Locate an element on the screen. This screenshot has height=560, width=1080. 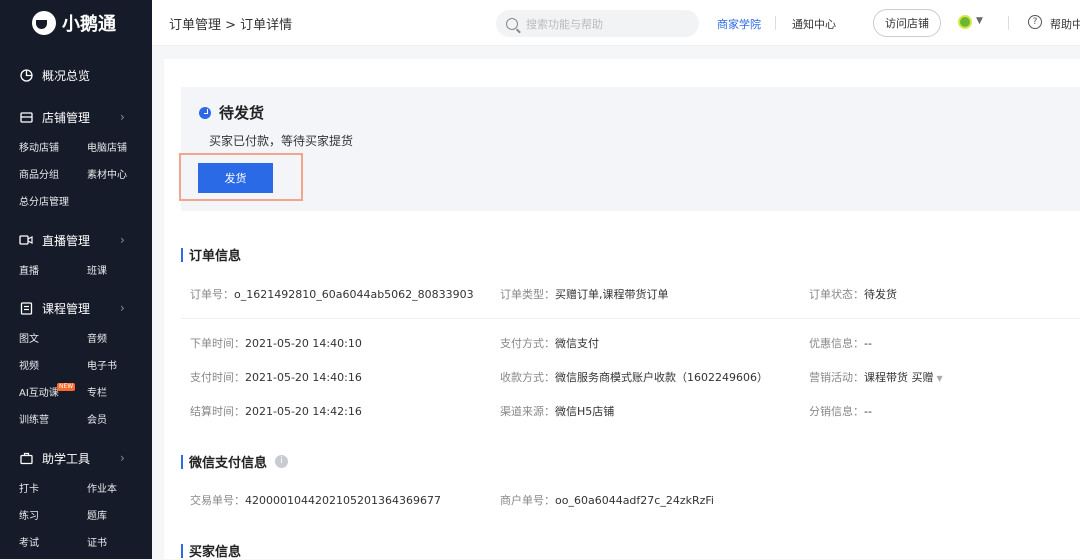
sidebar-item-exam: 考试 is located at coordinates (29, 541).